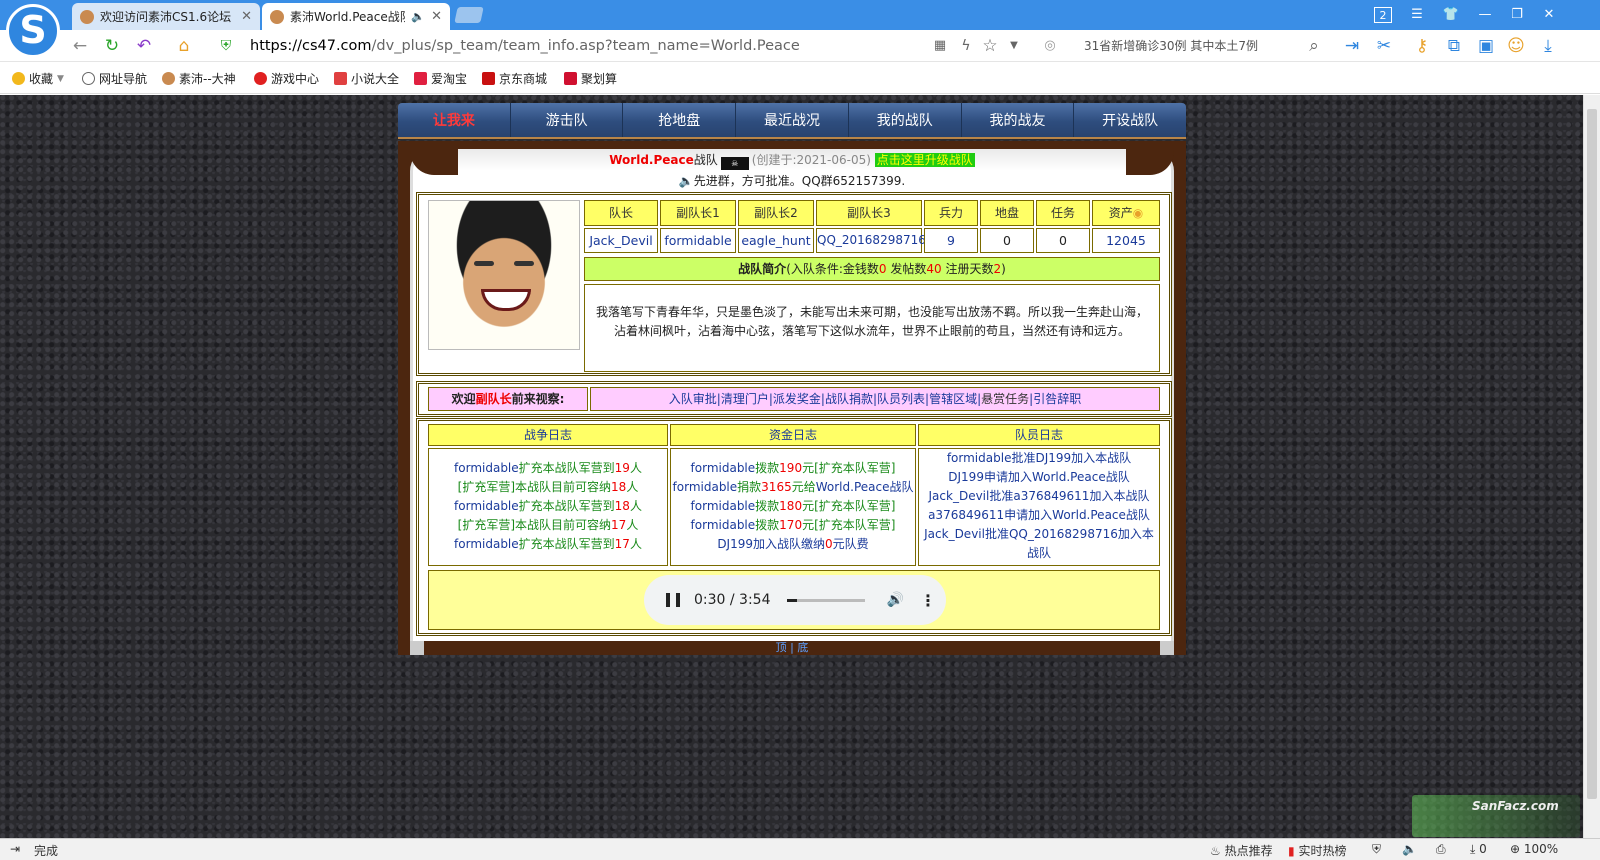  I want to click on upgrade-link: 点击这里升级战队, so click(924, 160).